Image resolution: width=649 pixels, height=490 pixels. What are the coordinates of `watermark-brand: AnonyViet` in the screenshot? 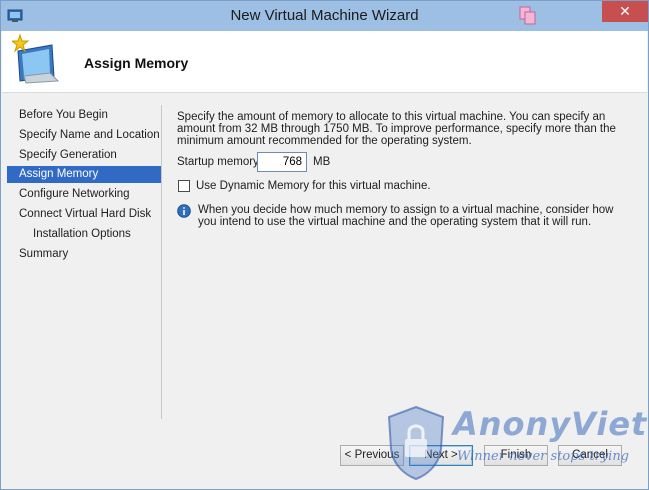 It's located at (550, 424).